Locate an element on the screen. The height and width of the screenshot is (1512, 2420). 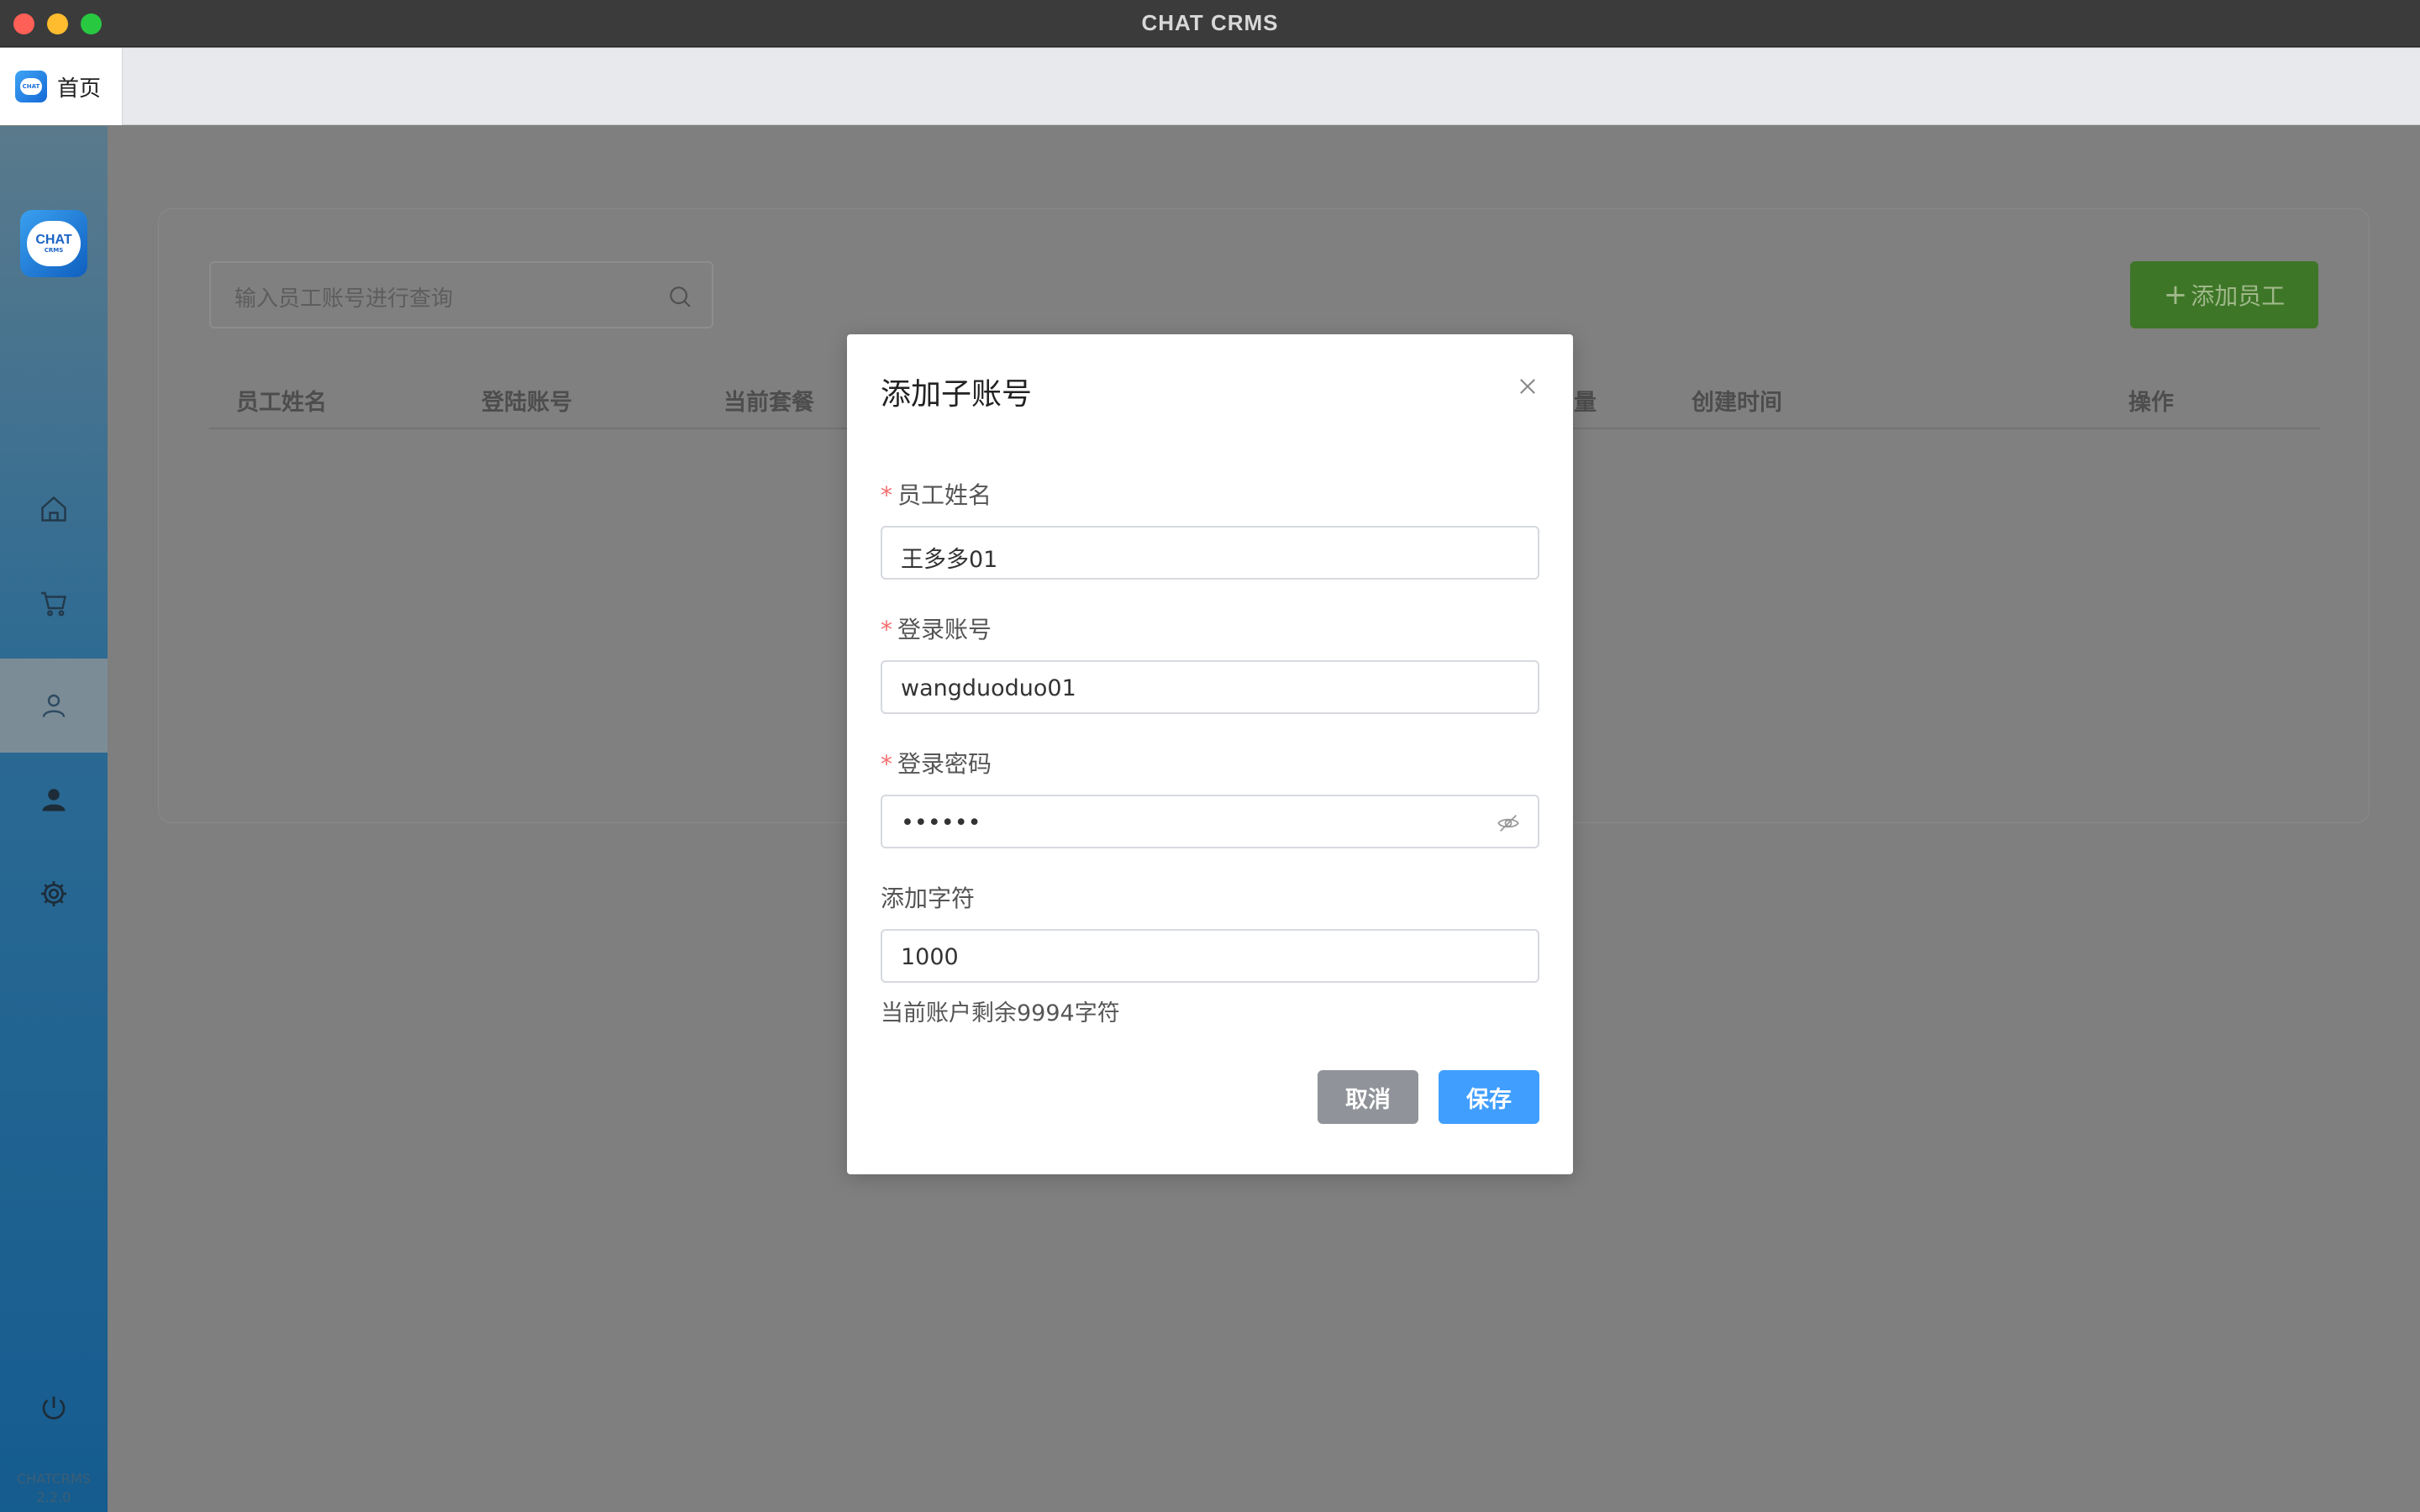
plus-icon: + is located at coordinates (2175, 295).